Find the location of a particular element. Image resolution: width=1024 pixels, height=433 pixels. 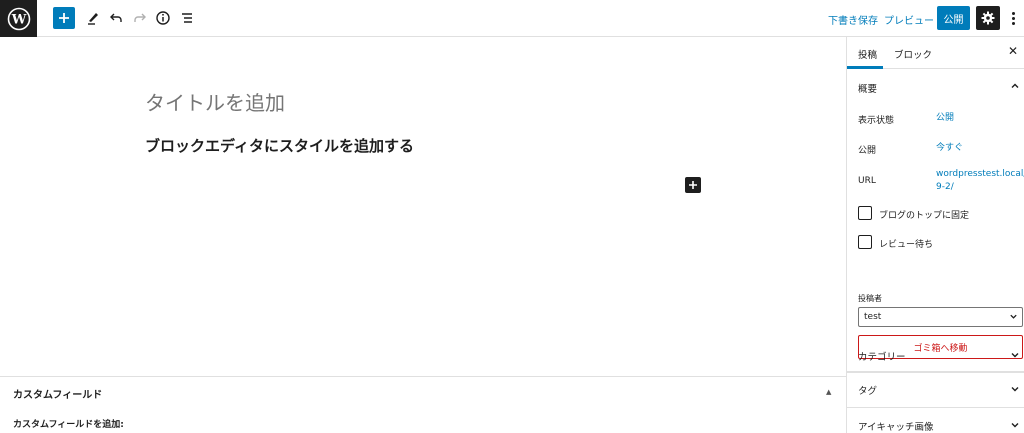

categories-divider is located at coordinates (935, 372).